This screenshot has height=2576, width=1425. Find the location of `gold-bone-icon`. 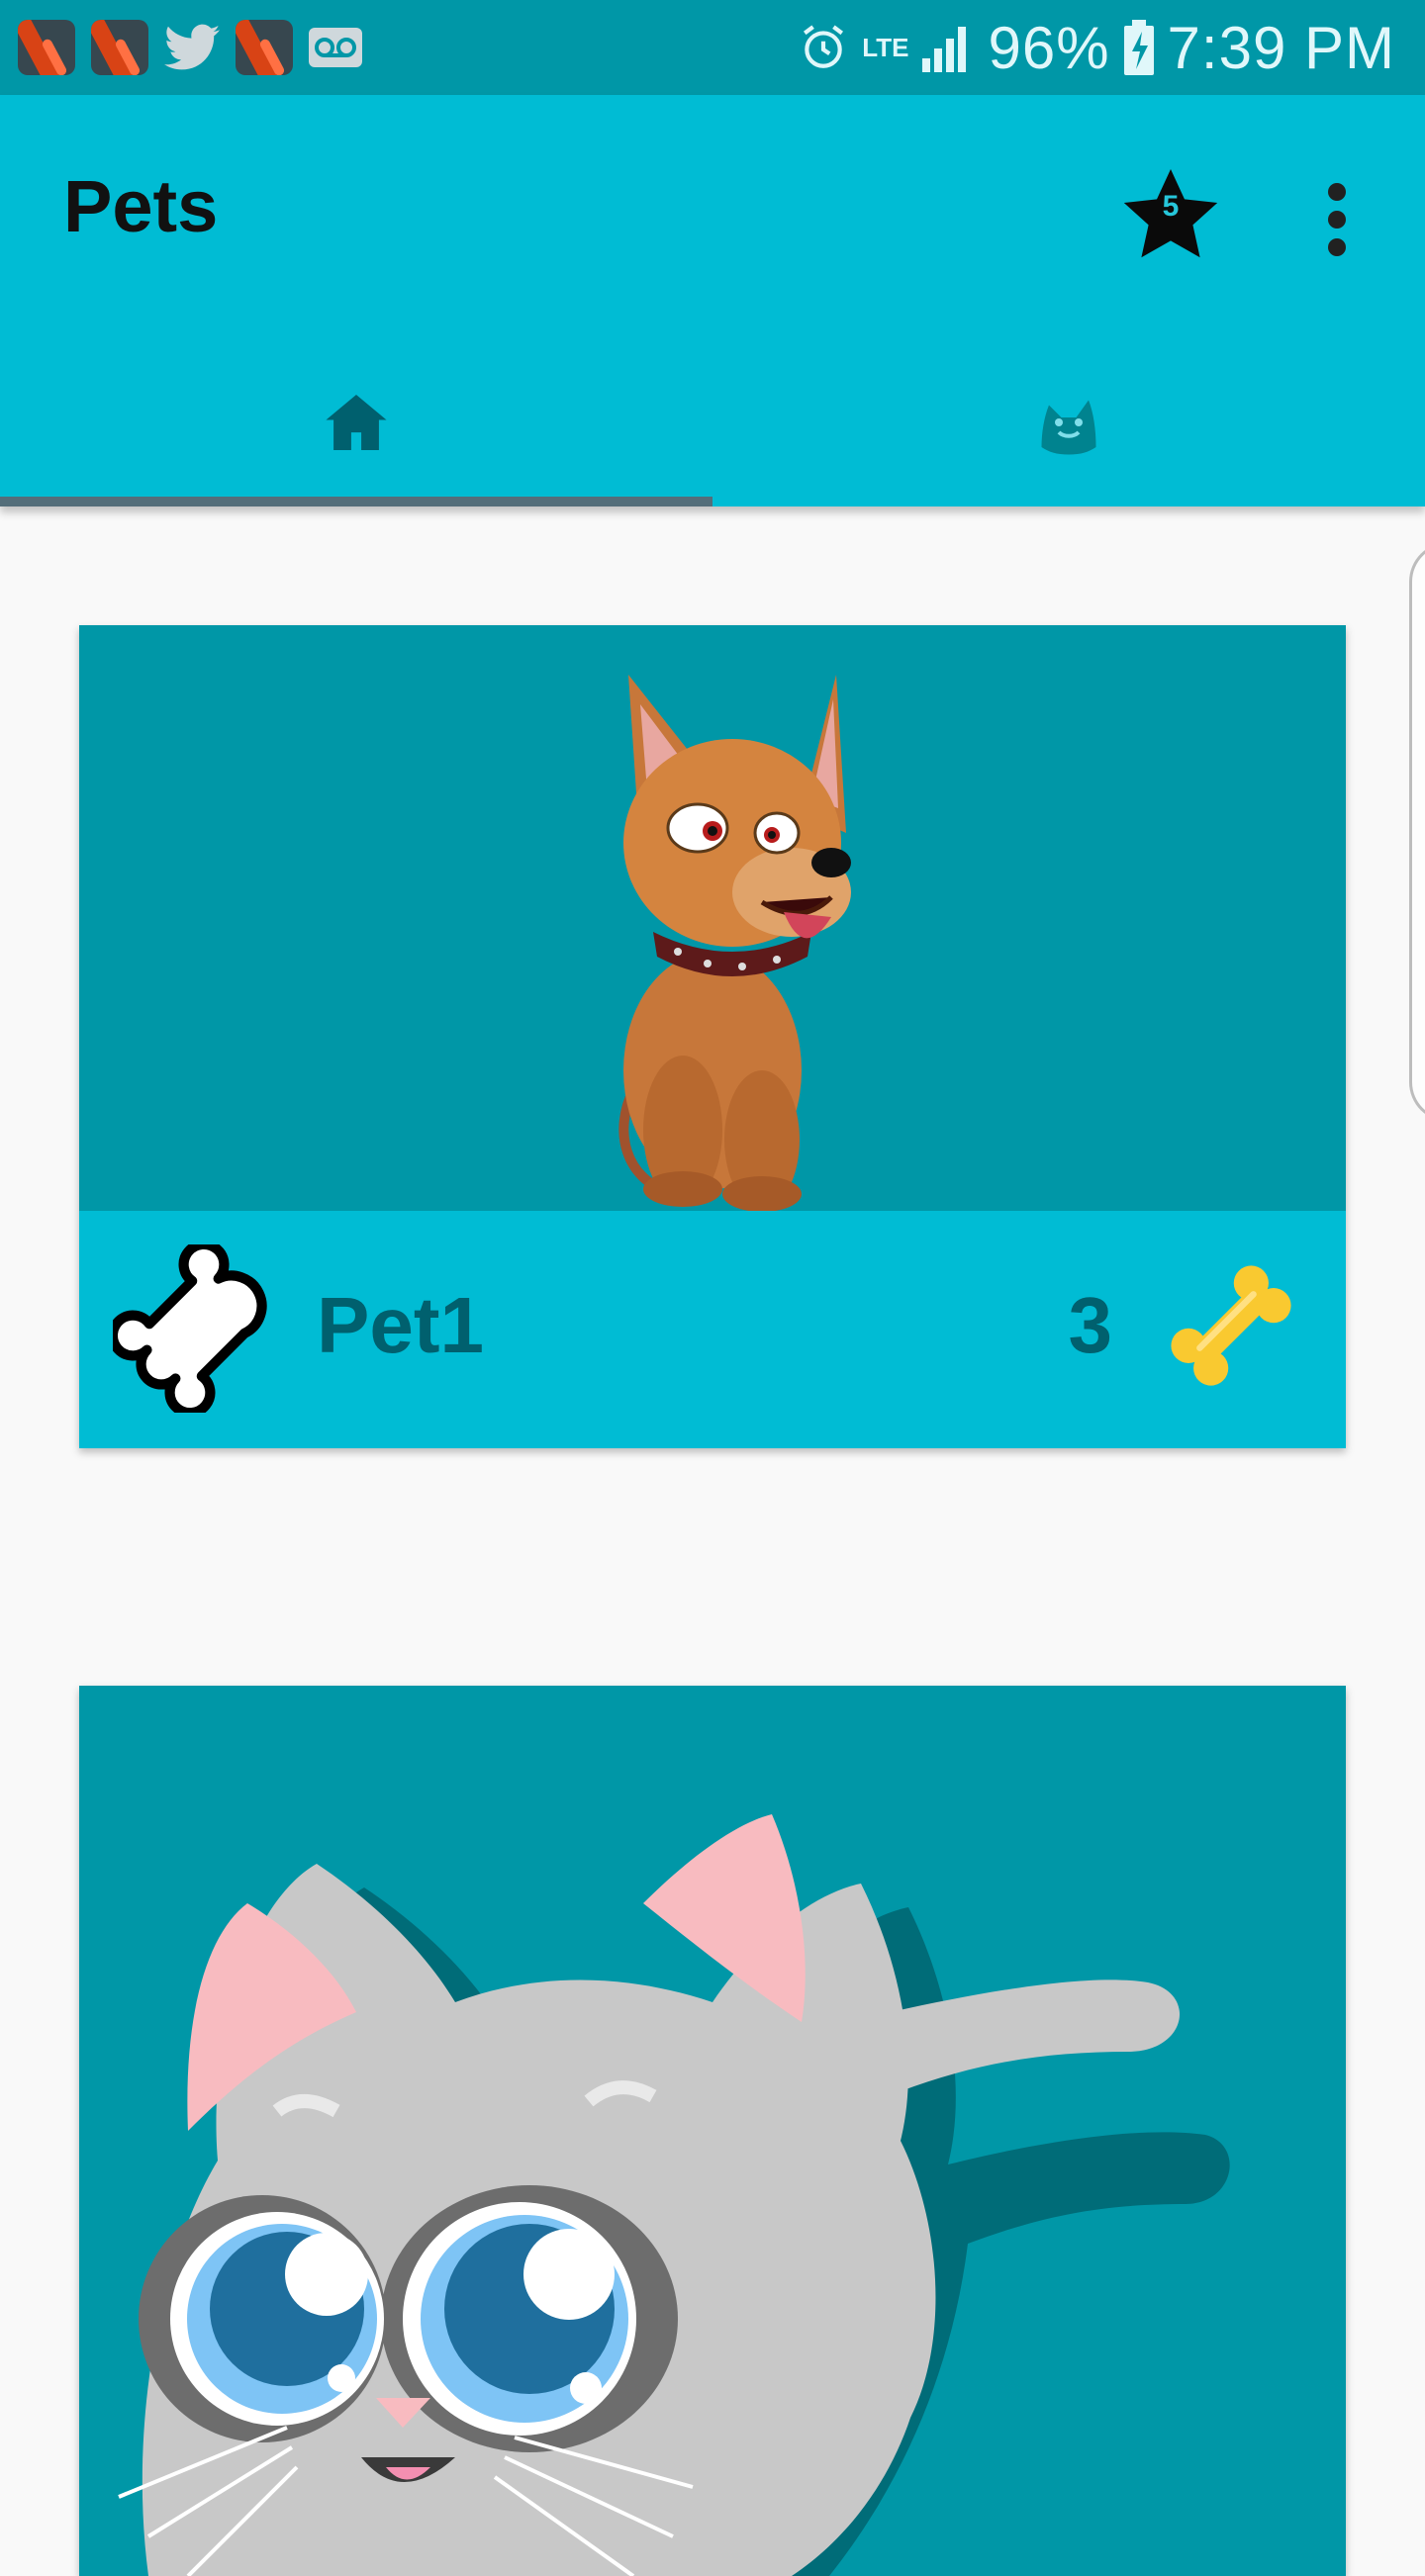

gold-bone-icon is located at coordinates (1231, 1328).